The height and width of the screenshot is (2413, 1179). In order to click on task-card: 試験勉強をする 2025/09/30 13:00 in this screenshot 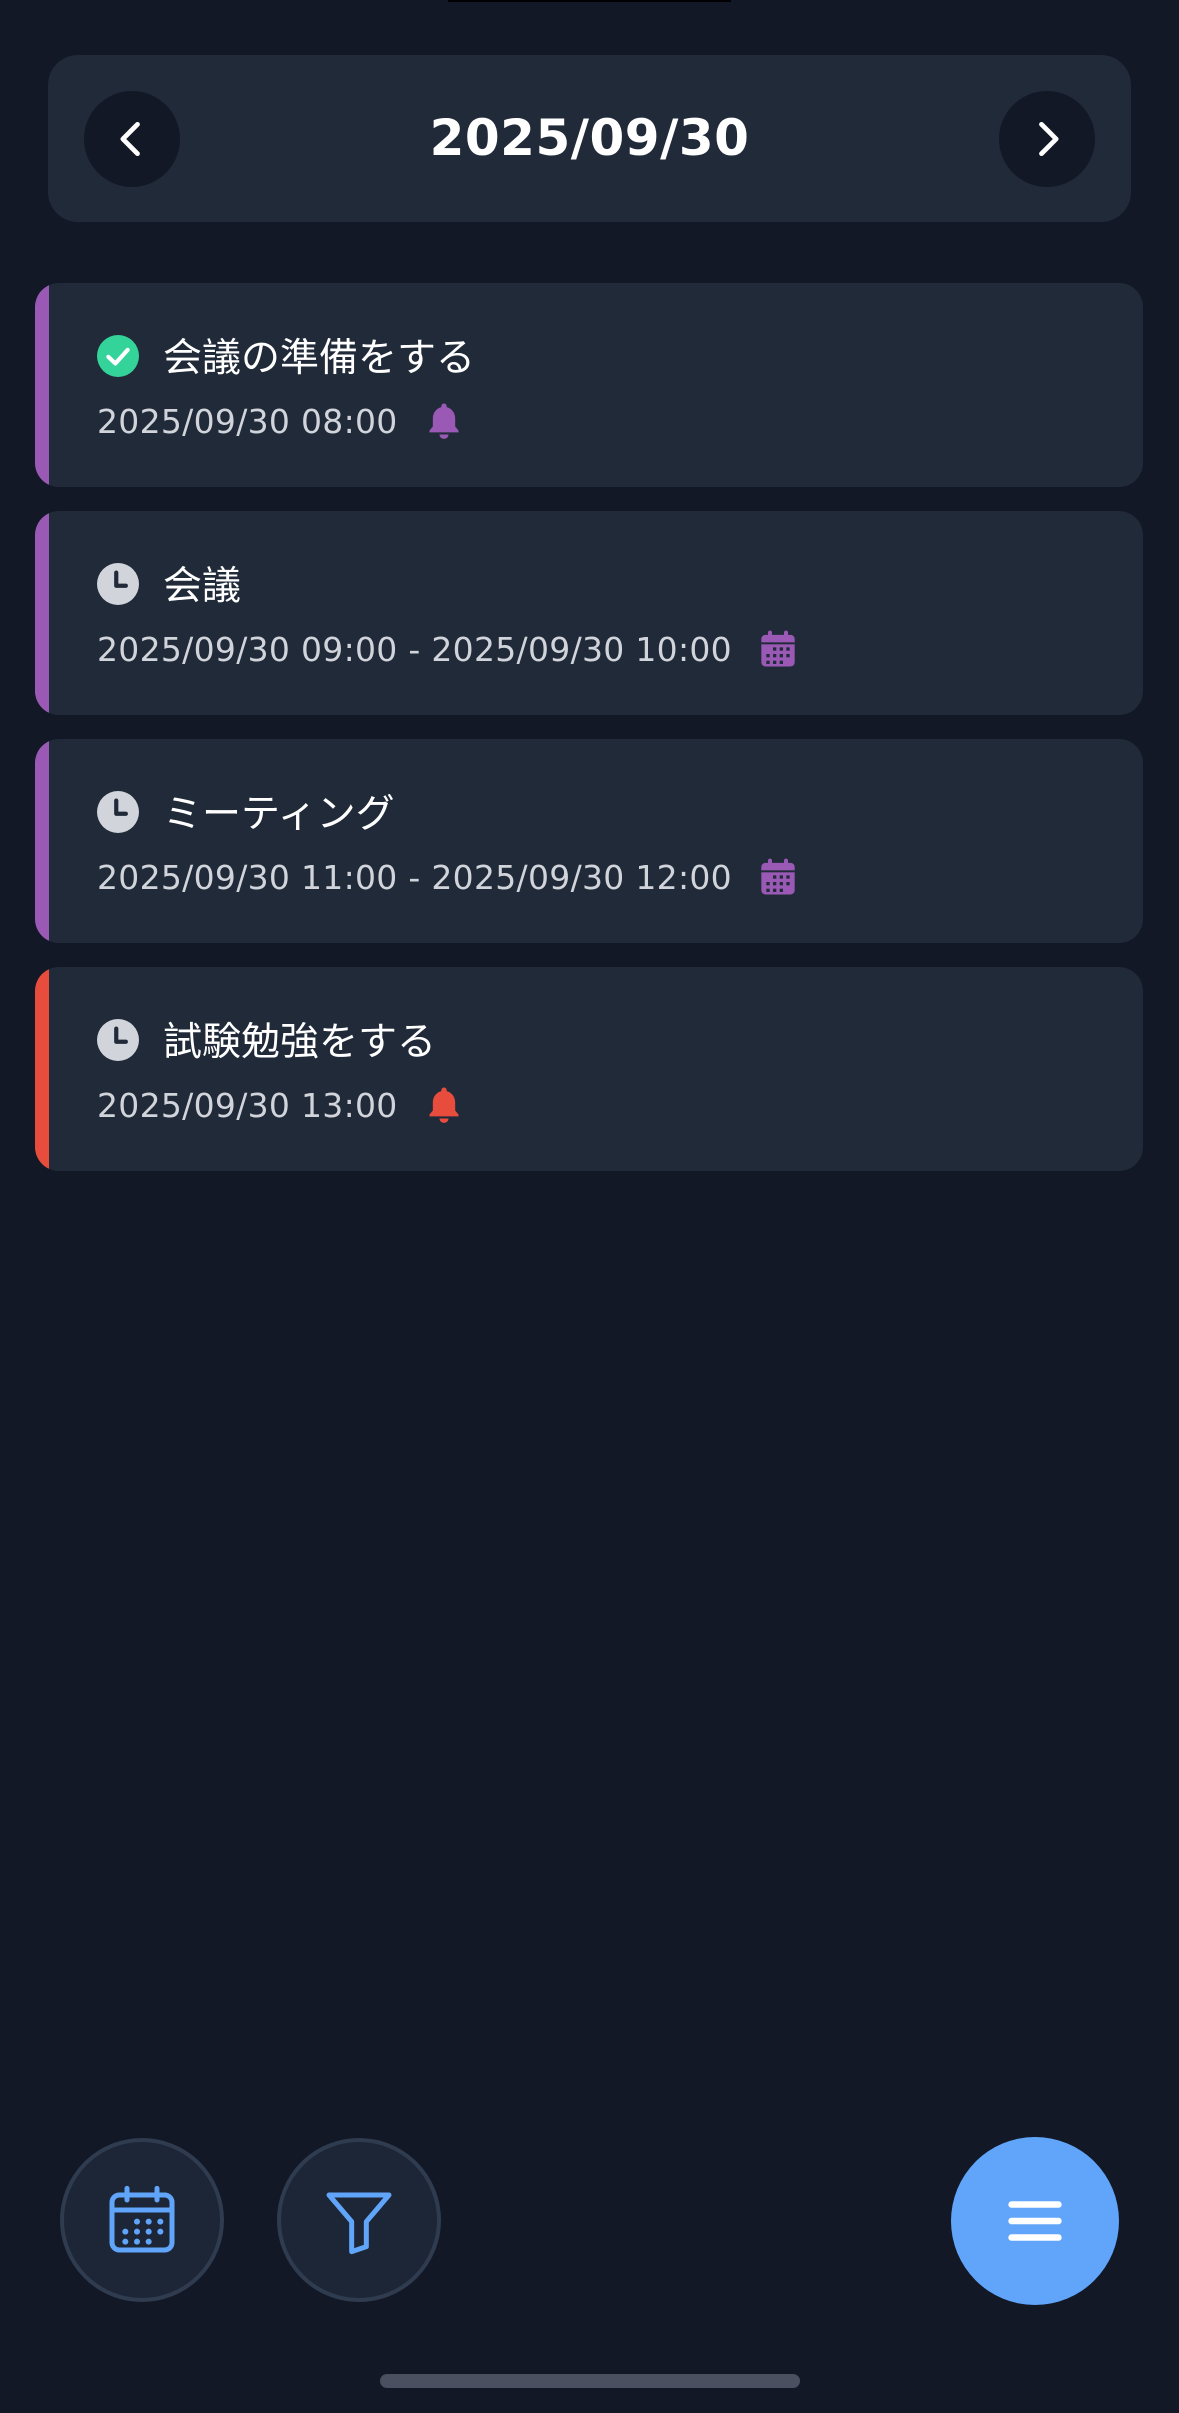, I will do `click(589, 1069)`.